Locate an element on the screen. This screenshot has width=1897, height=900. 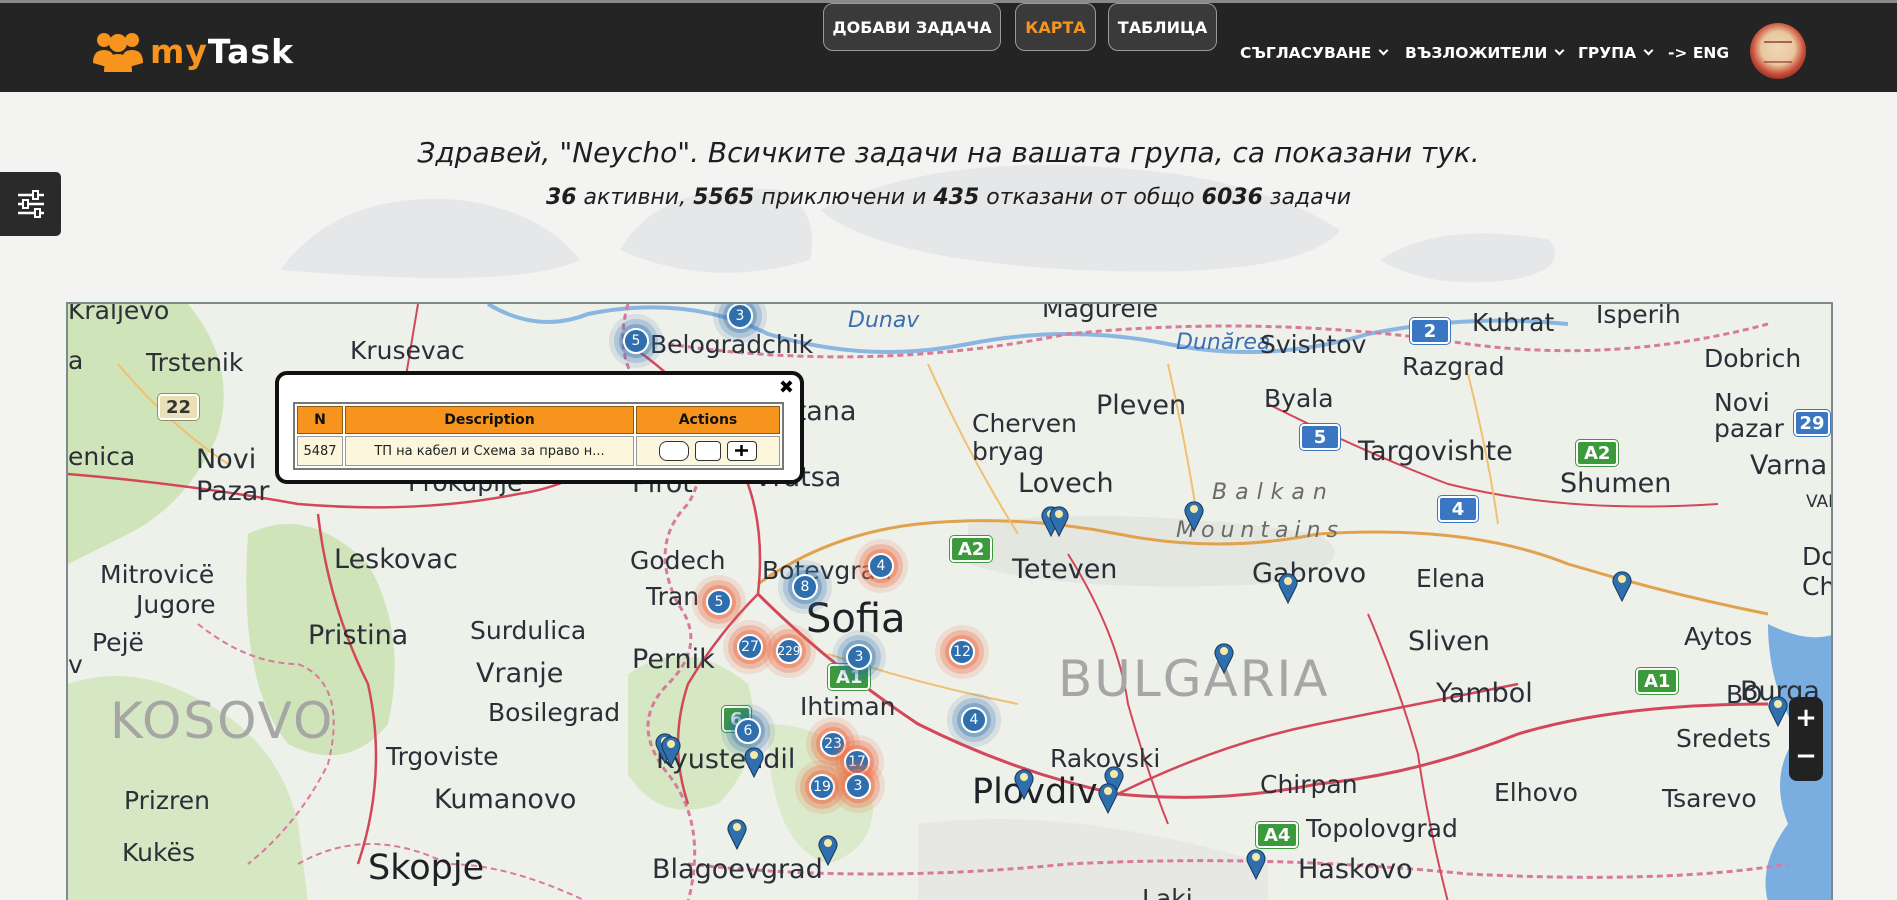
place-label: a is located at coordinates (76, 360).